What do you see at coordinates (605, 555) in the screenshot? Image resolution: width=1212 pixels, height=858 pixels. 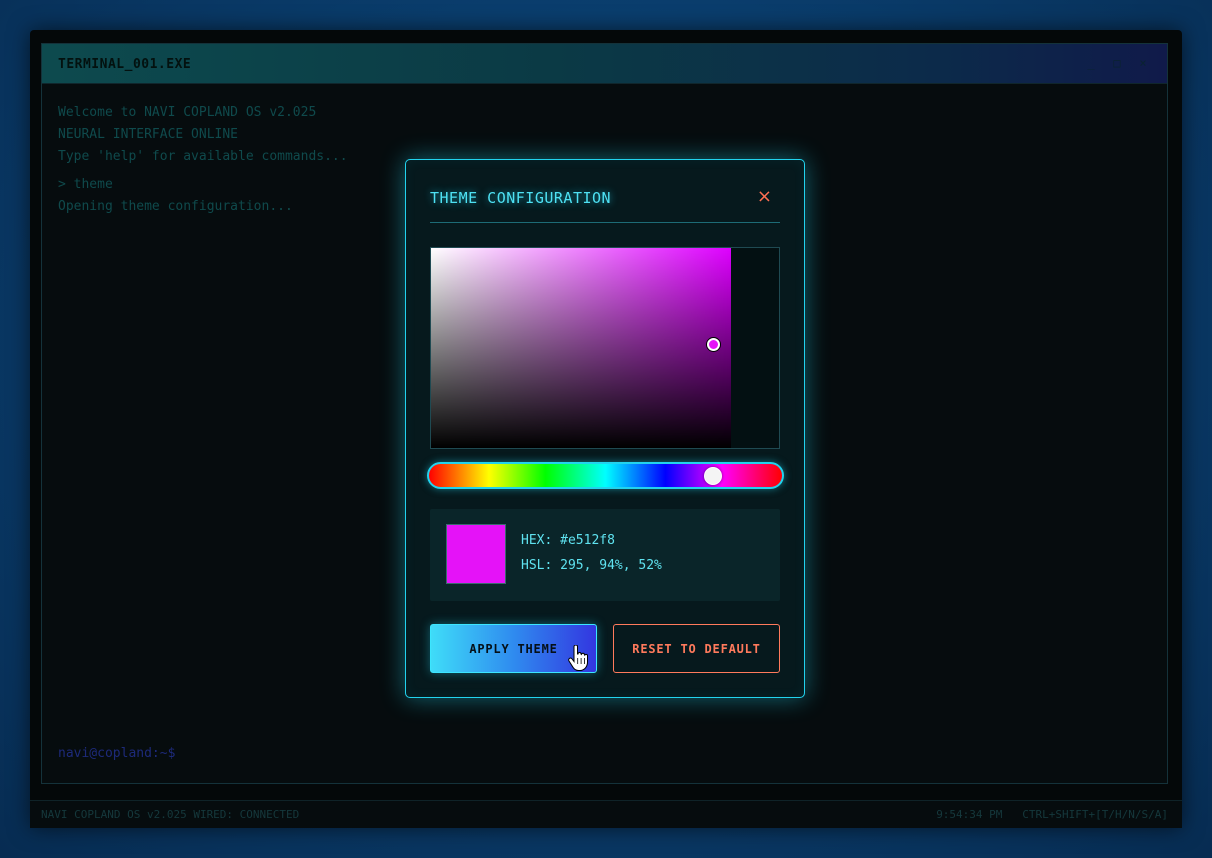 I see `color-info: HEX: #e512f8 HSL: 295, 94%, 52%` at bounding box center [605, 555].